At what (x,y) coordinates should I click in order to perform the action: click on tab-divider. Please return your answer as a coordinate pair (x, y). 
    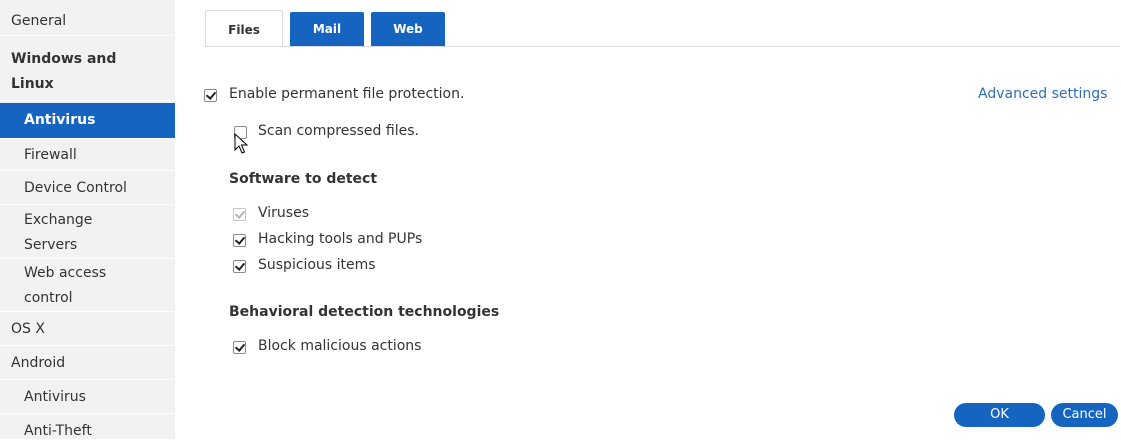
    Looking at the image, I should click on (662, 46).